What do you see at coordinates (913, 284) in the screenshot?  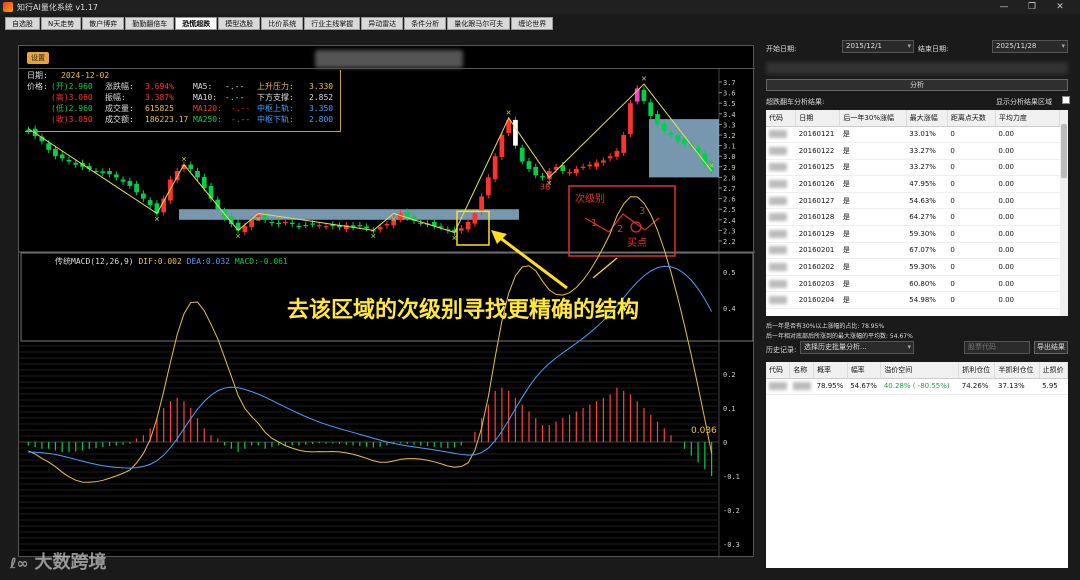 I see `table-row: 20160203 是 60.80% 0 0.00` at bounding box center [913, 284].